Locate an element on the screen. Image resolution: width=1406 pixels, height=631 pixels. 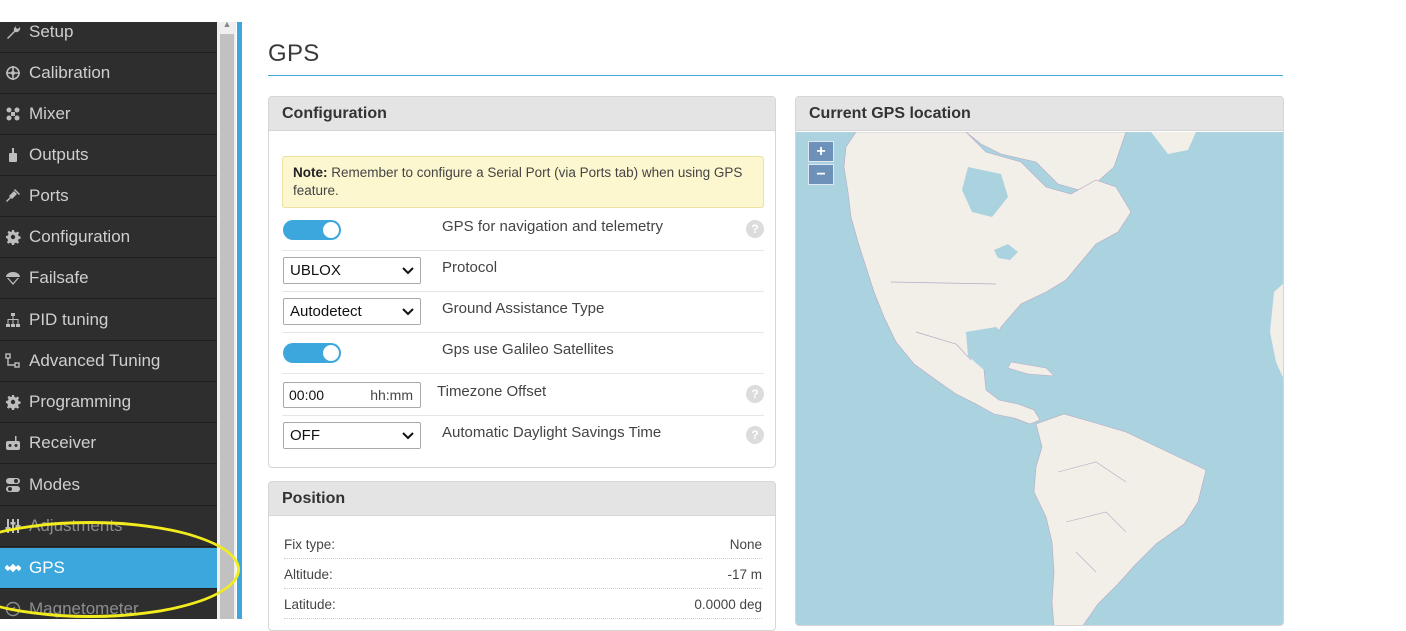
sidebar-item-configuration: Configuration is located at coordinates (108, 237).